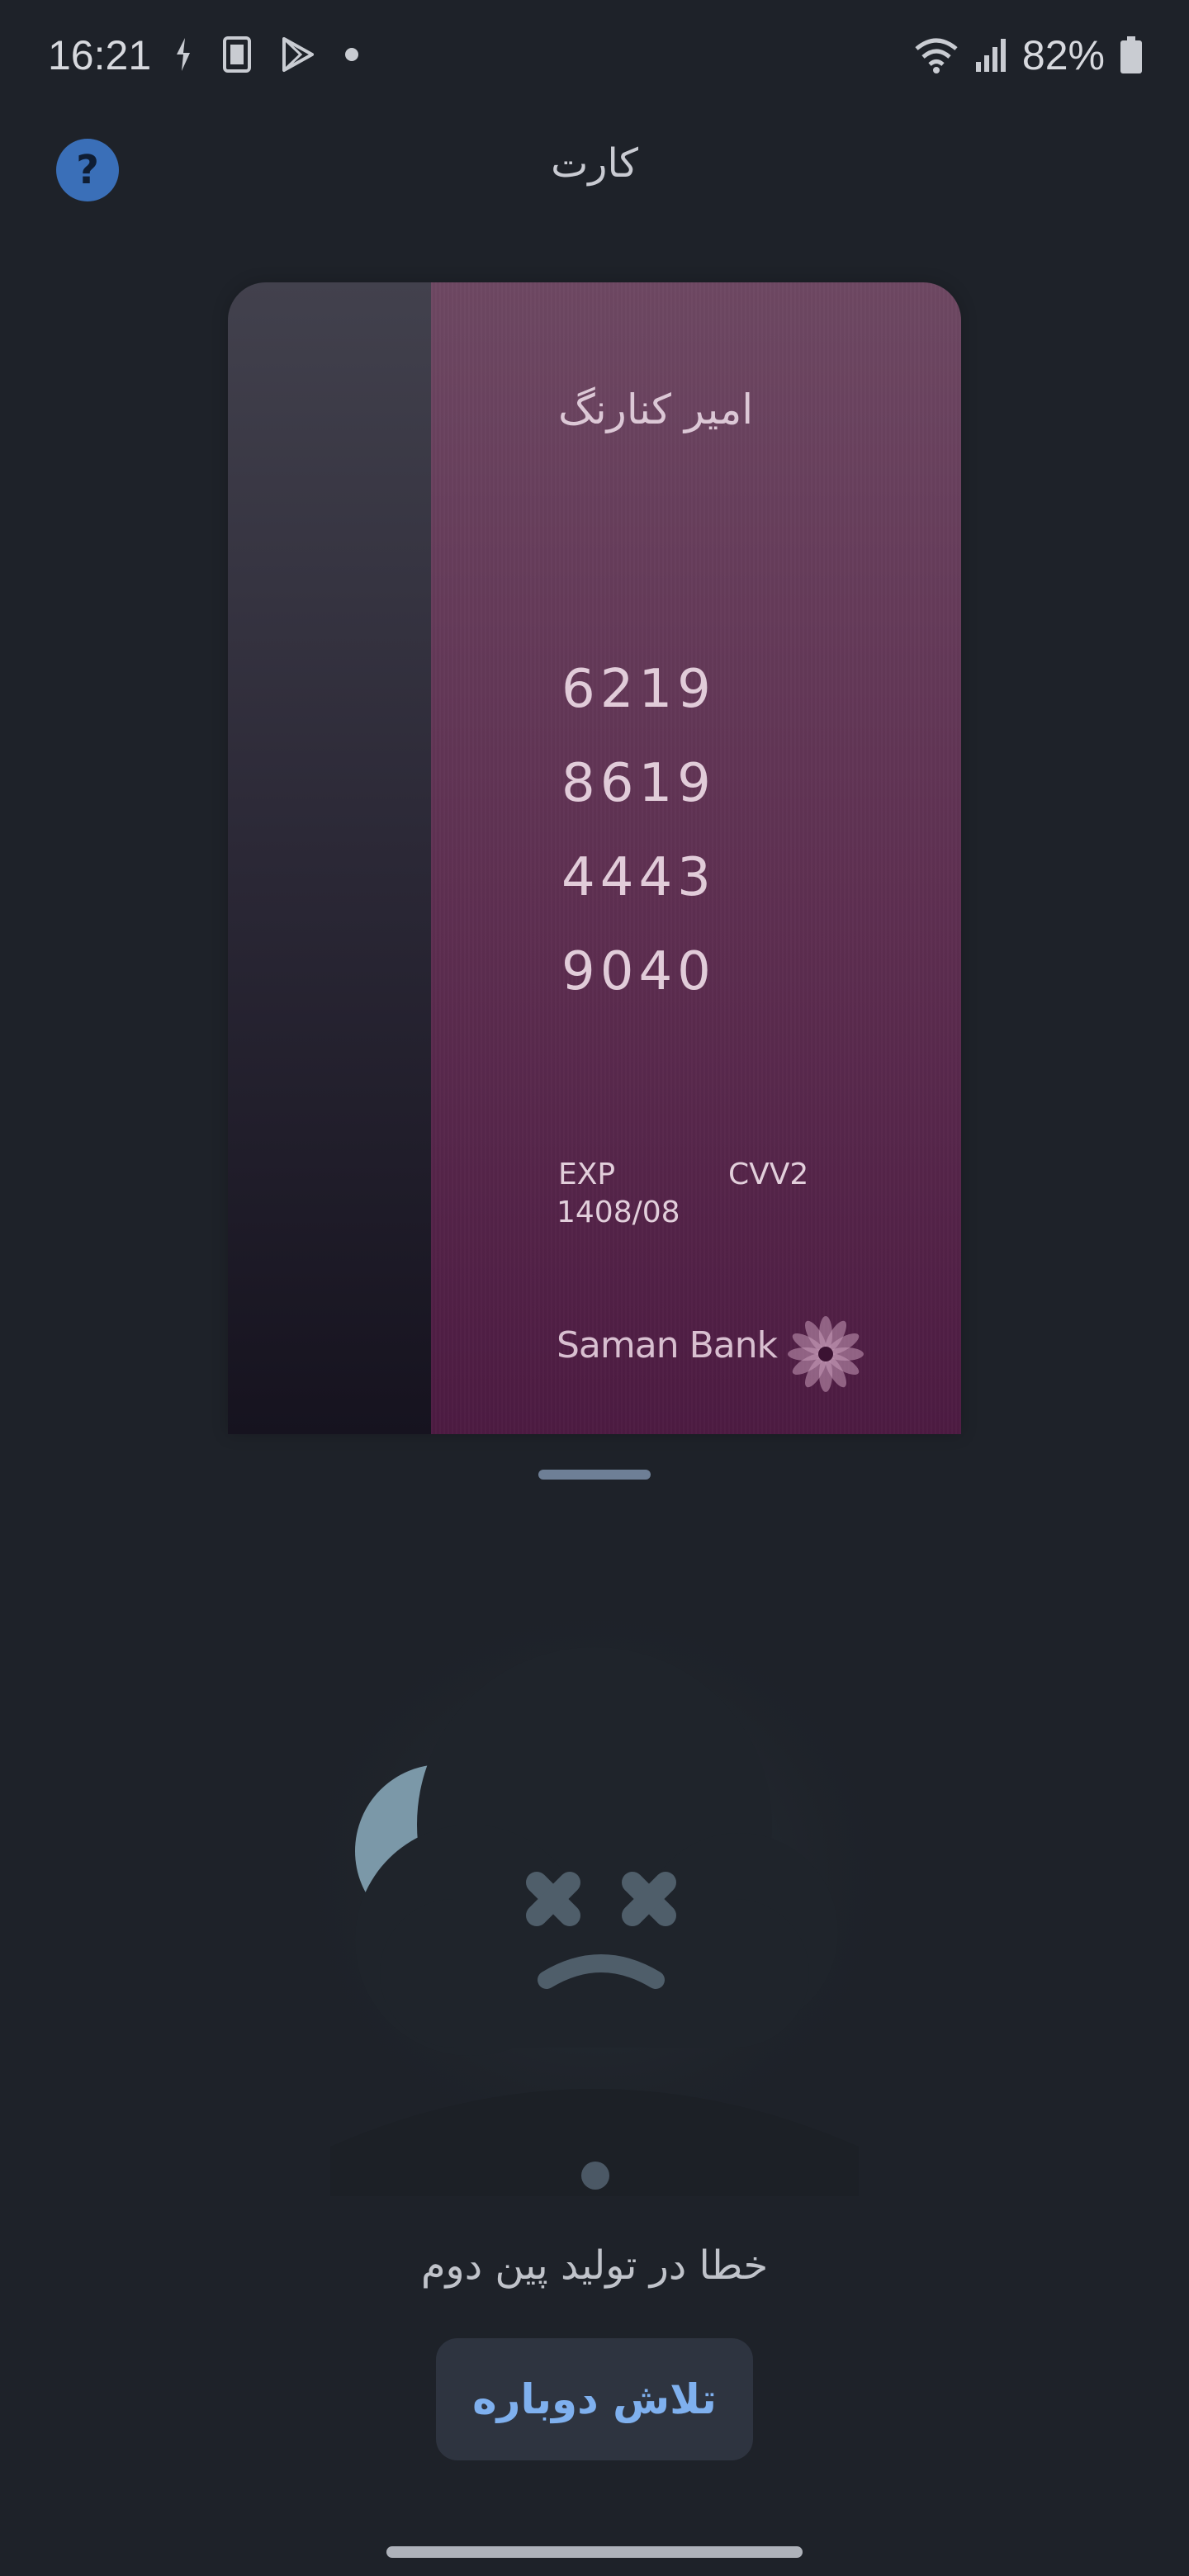 The height and width of the screenshot is (2576, 1189). Describe the element at coordinates (667, 1345) in the screenshot. I see `bank-logo-text: Saman Bank` at that location.